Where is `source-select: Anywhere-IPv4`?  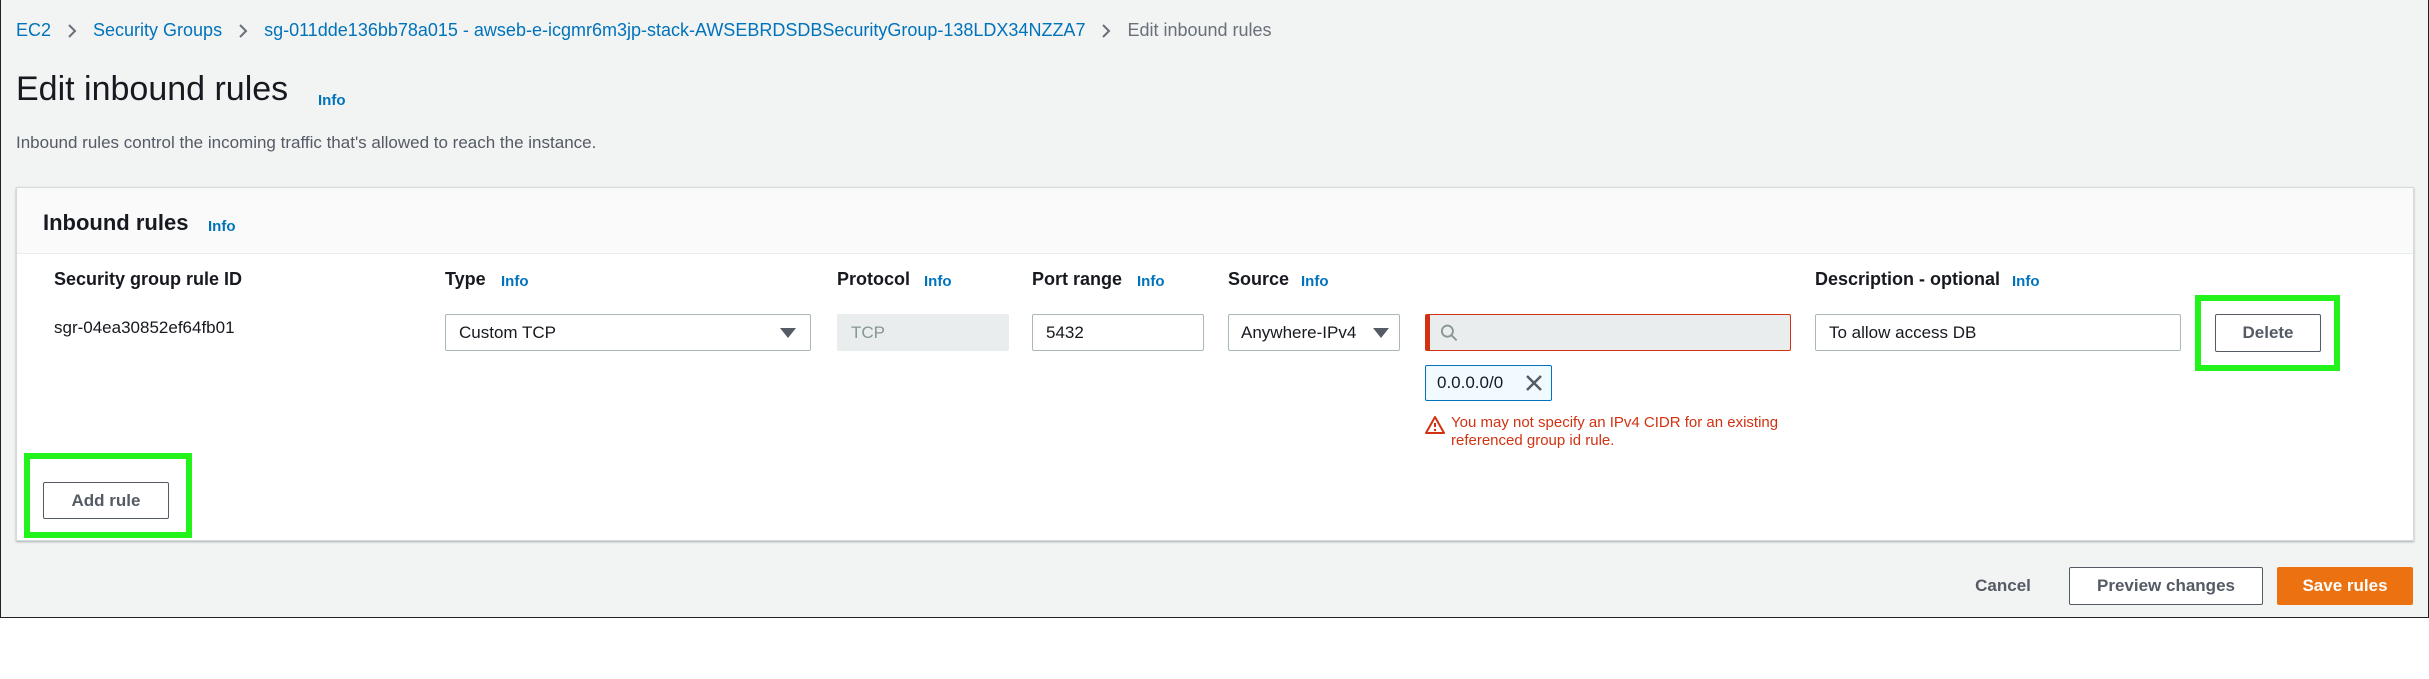
source-select: Anywhere-IPv4 is located at coordinates (1314, 332).